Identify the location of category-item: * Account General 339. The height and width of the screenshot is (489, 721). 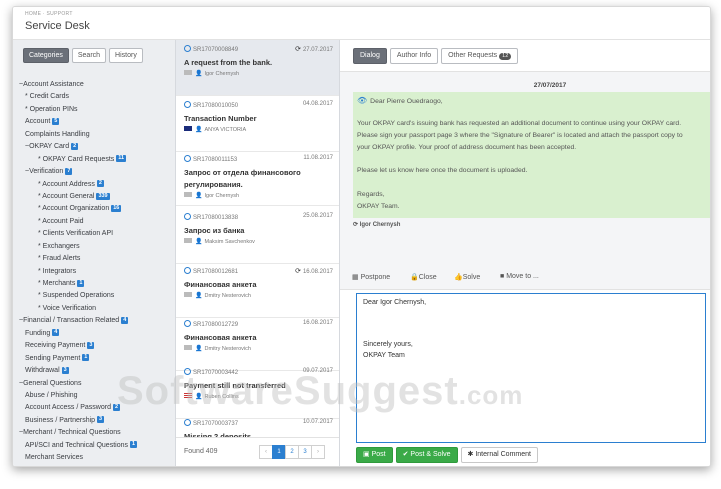
(95, 197).